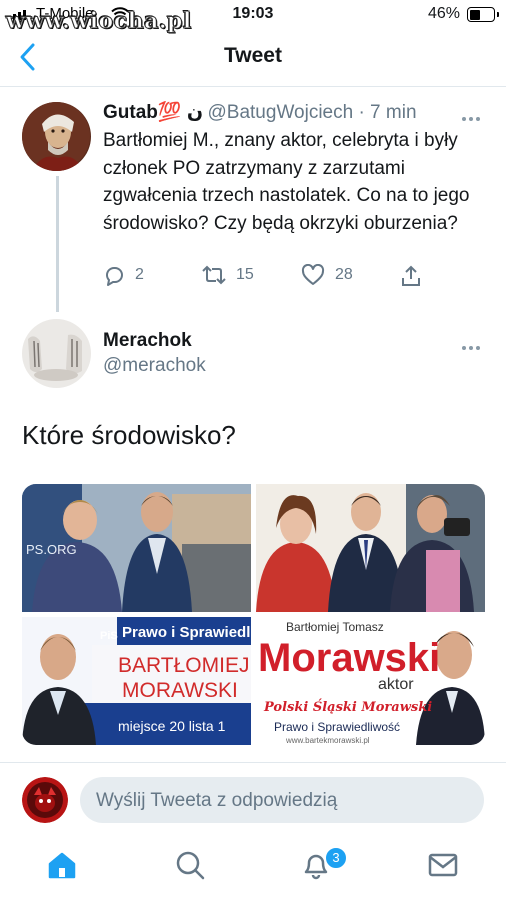  I want to click on page-title: Tweet, so click(253, 55).